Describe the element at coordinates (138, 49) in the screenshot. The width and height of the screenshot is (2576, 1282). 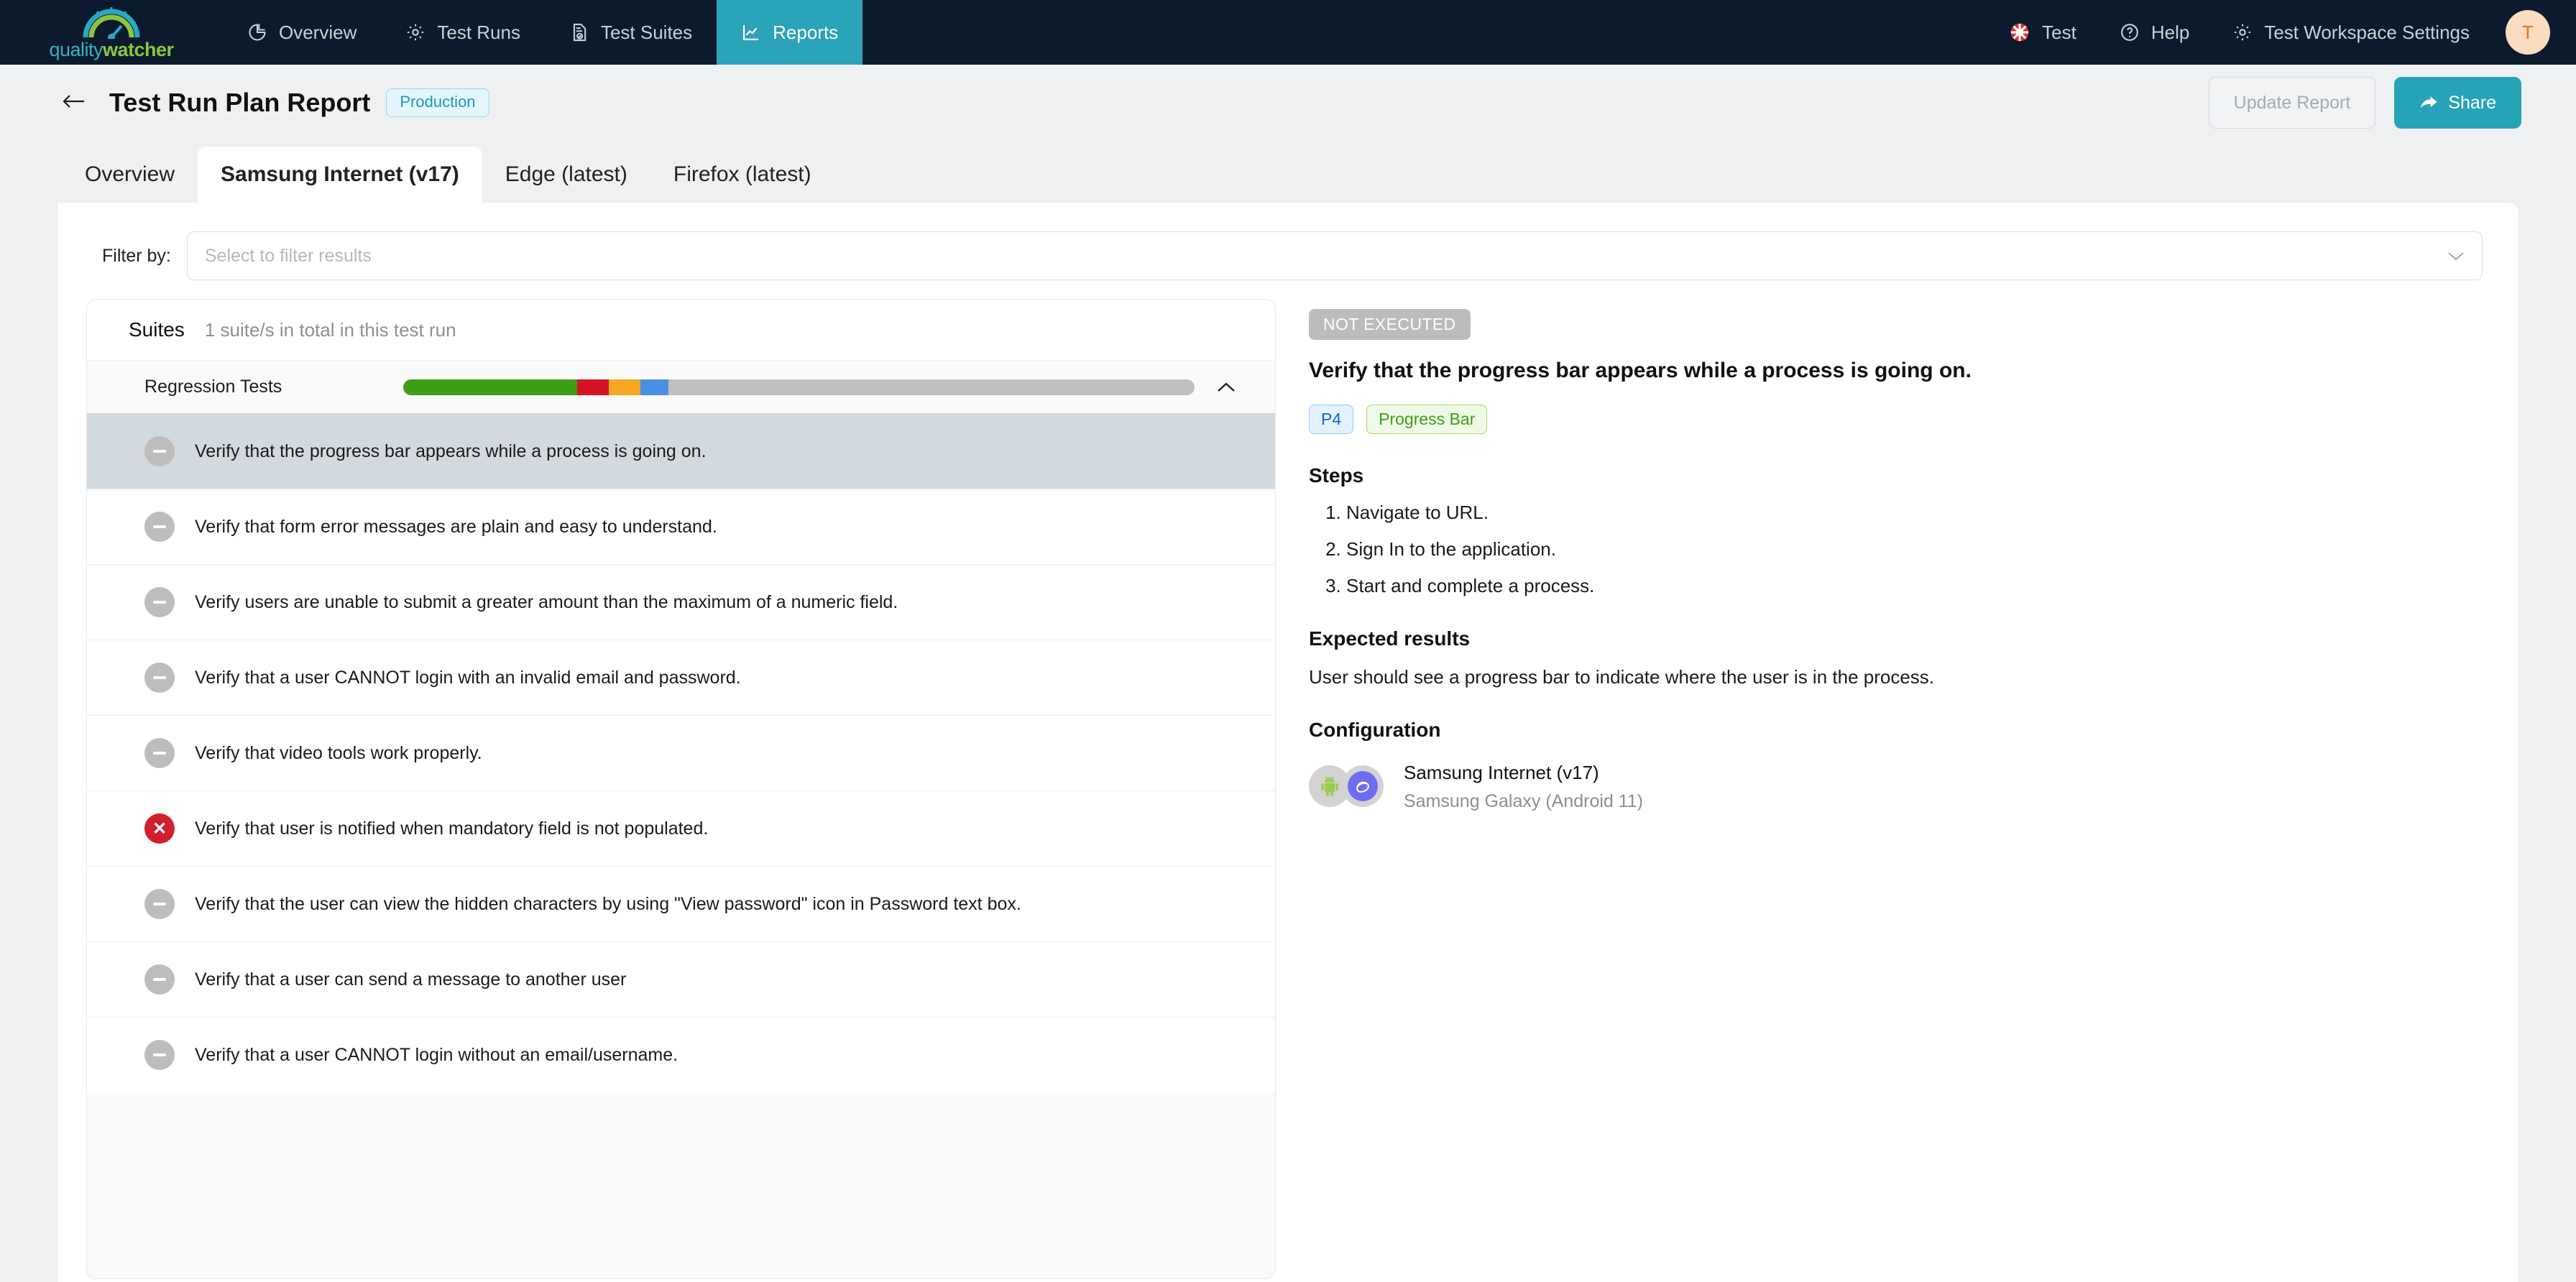
I see `brand-word-watcher: watcher` at that location.